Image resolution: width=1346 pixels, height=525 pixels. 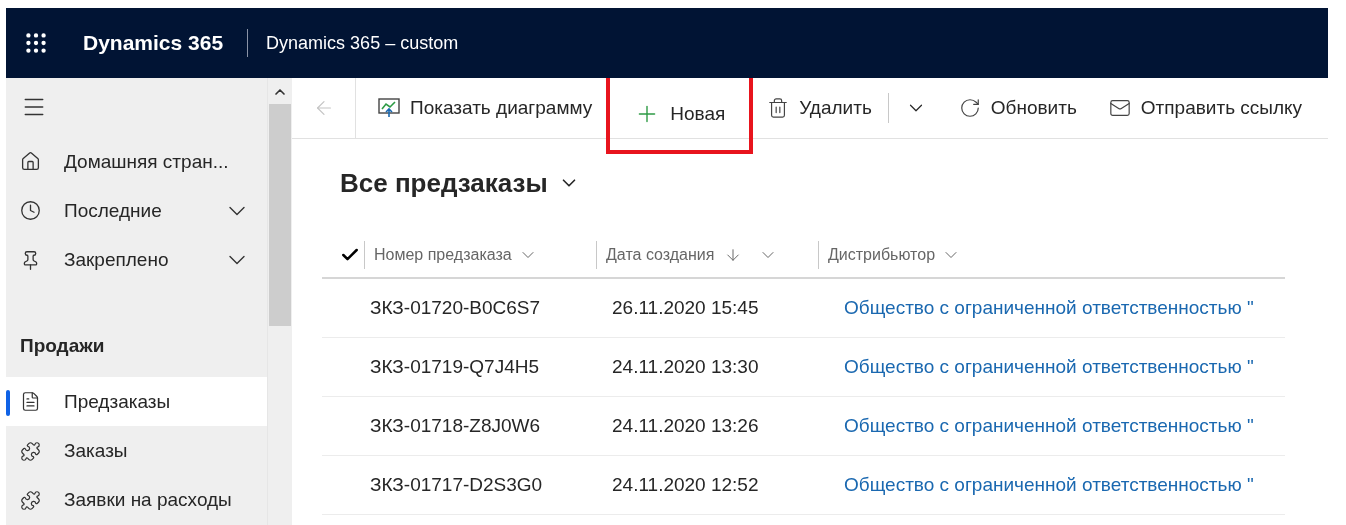 I want to click on table-cell-text: 24.11.2020 13:30, so click(x=686, y=367).